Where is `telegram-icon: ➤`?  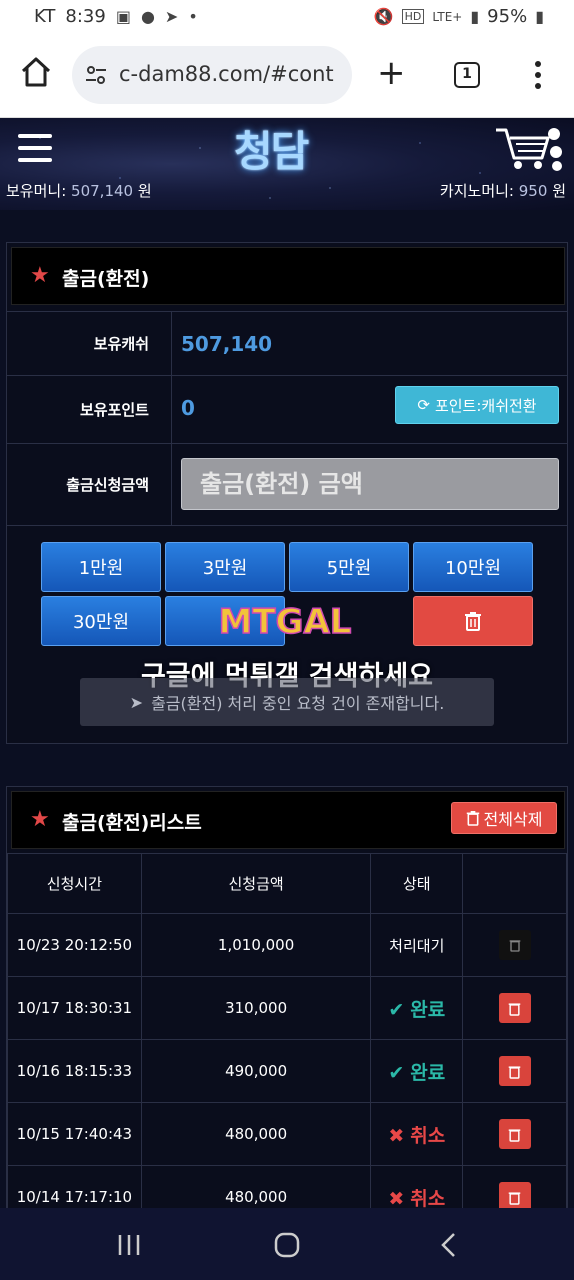 telegram-icon: ➤ is located at coordinates (171, 16).